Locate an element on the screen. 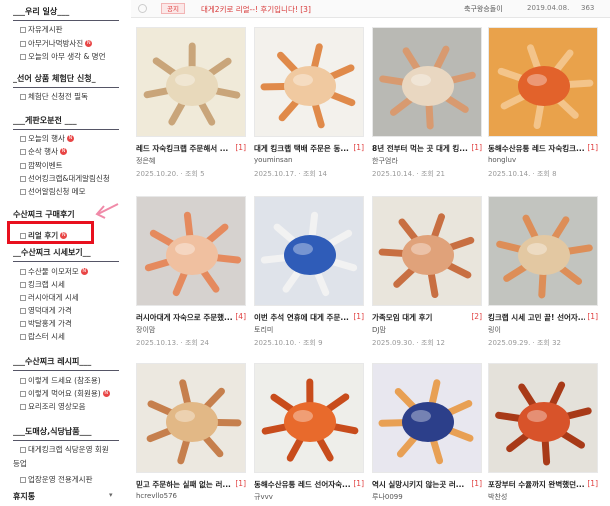  sidebar-item-label: 요리조리 영상모음 is located at coordinates (57, 406).